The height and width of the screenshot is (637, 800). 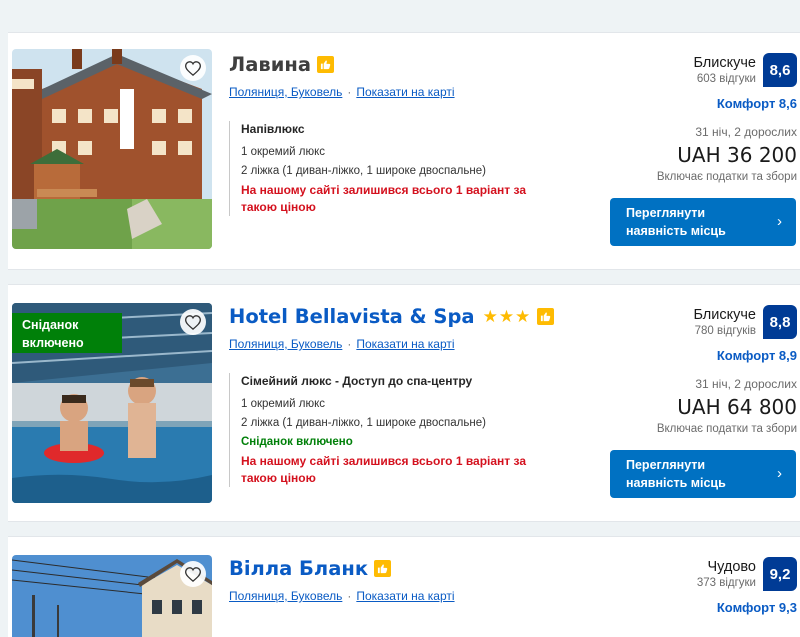 I want to click on property-photo: Сніданок включено, so click(x=112, y=403).